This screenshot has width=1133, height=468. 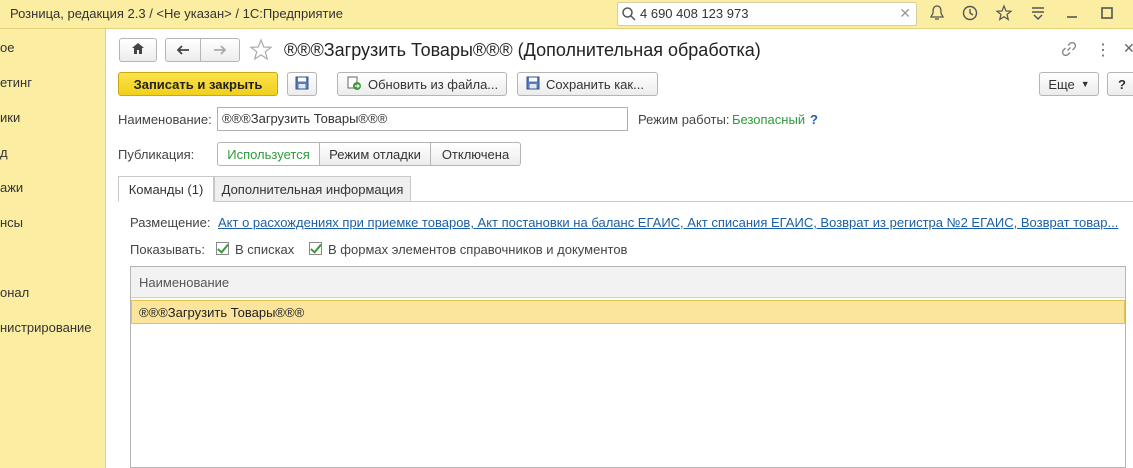 I want to click on show-in-forms-checkbox, so click(x=315, y=248).